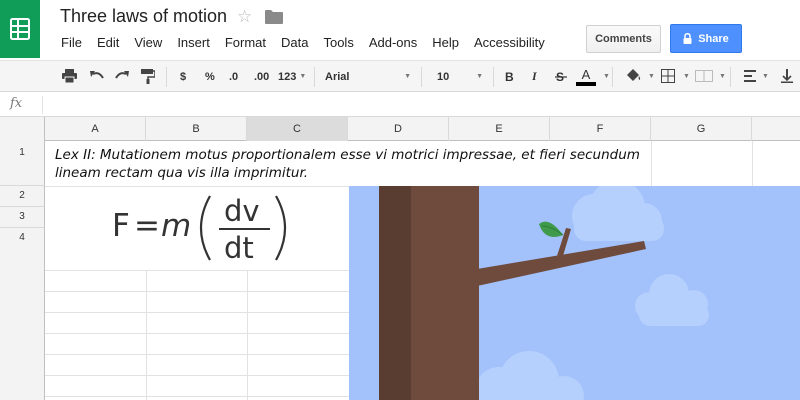  Describe the element at coordinates (561, 76) in the screenshot. I see `strikethrough-icon: S` at that location.